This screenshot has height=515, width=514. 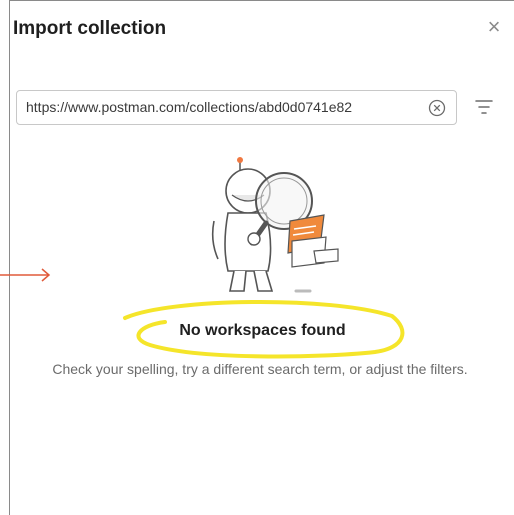 I want to click on dialog-title: Import collection, so click(x=90, y=28).